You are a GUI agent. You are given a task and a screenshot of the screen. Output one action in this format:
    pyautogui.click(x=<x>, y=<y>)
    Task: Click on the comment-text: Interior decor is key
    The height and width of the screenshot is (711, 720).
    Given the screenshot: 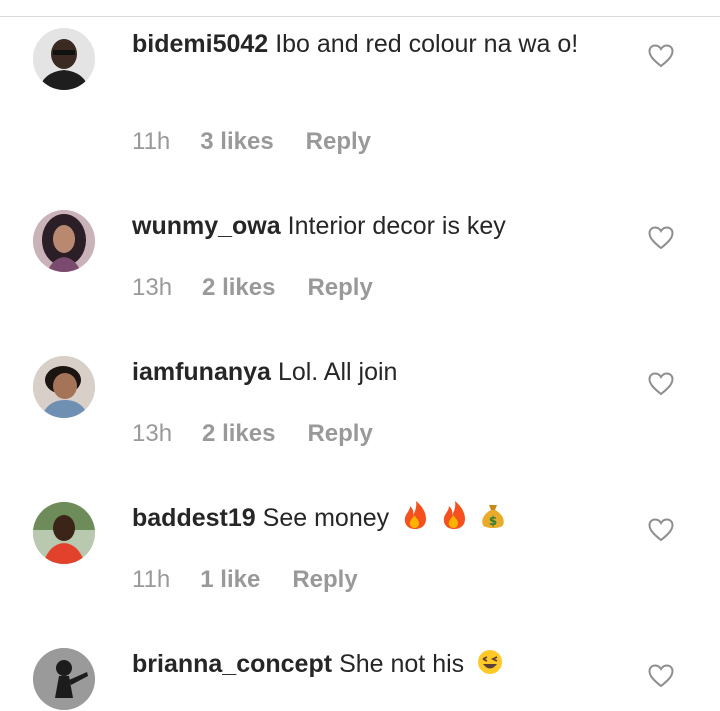 What is the action you would take?
    pyautogui.click(x=396, y=226)
    